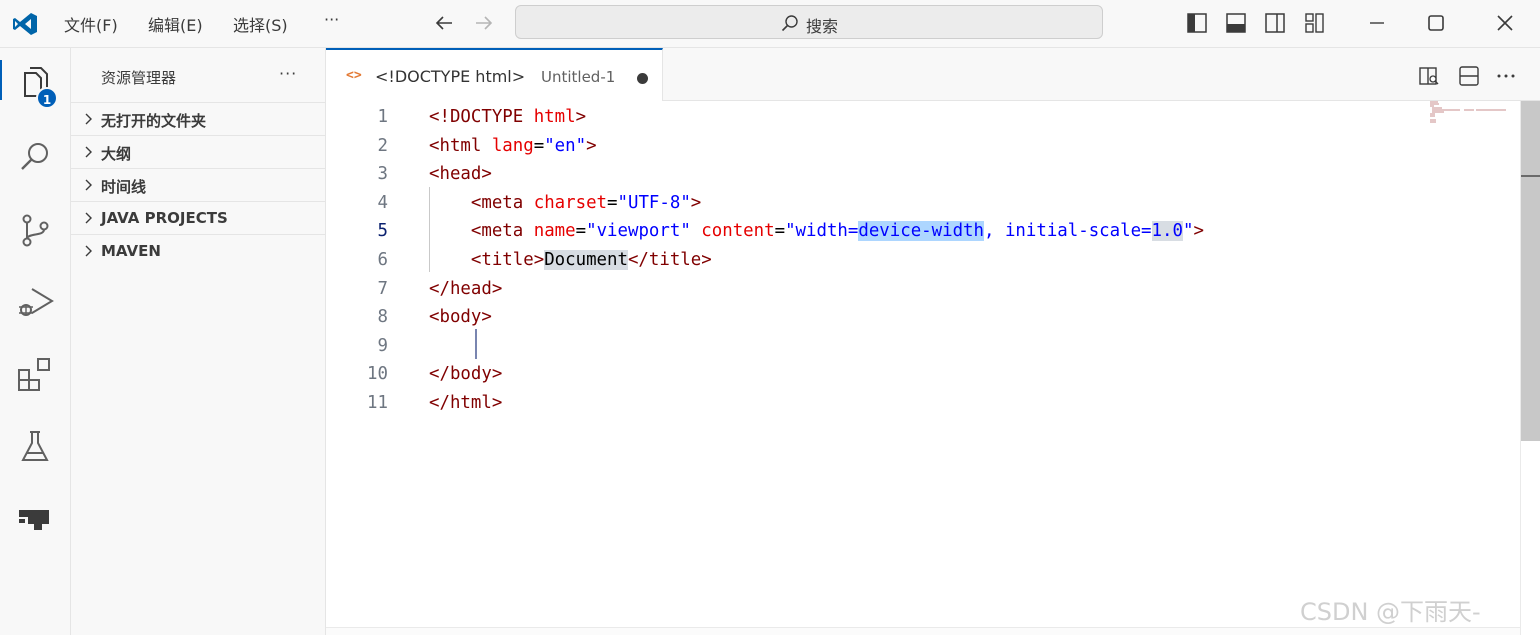 Image resolution: width=1540 pixels, height=635 pixels. What do you see at coordinates (288, 73) in the screenshot?
I see `sidebar-more-actions: ···` at bounding box center [288, 73].